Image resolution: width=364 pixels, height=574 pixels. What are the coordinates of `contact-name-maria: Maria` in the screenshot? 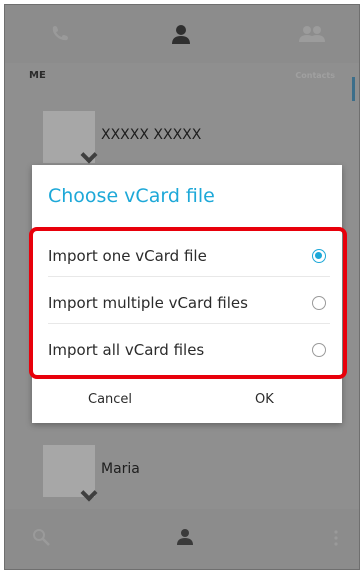 It's located at (120, 469).